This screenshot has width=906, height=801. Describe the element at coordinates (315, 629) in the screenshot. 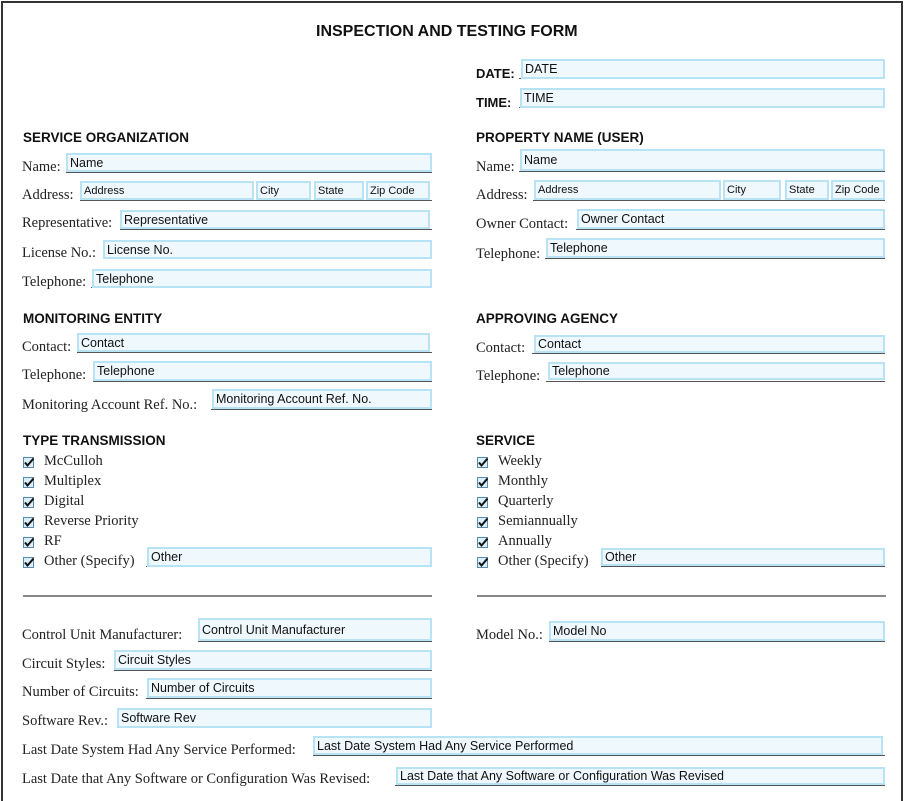

I see `control-unit-field` at that location.